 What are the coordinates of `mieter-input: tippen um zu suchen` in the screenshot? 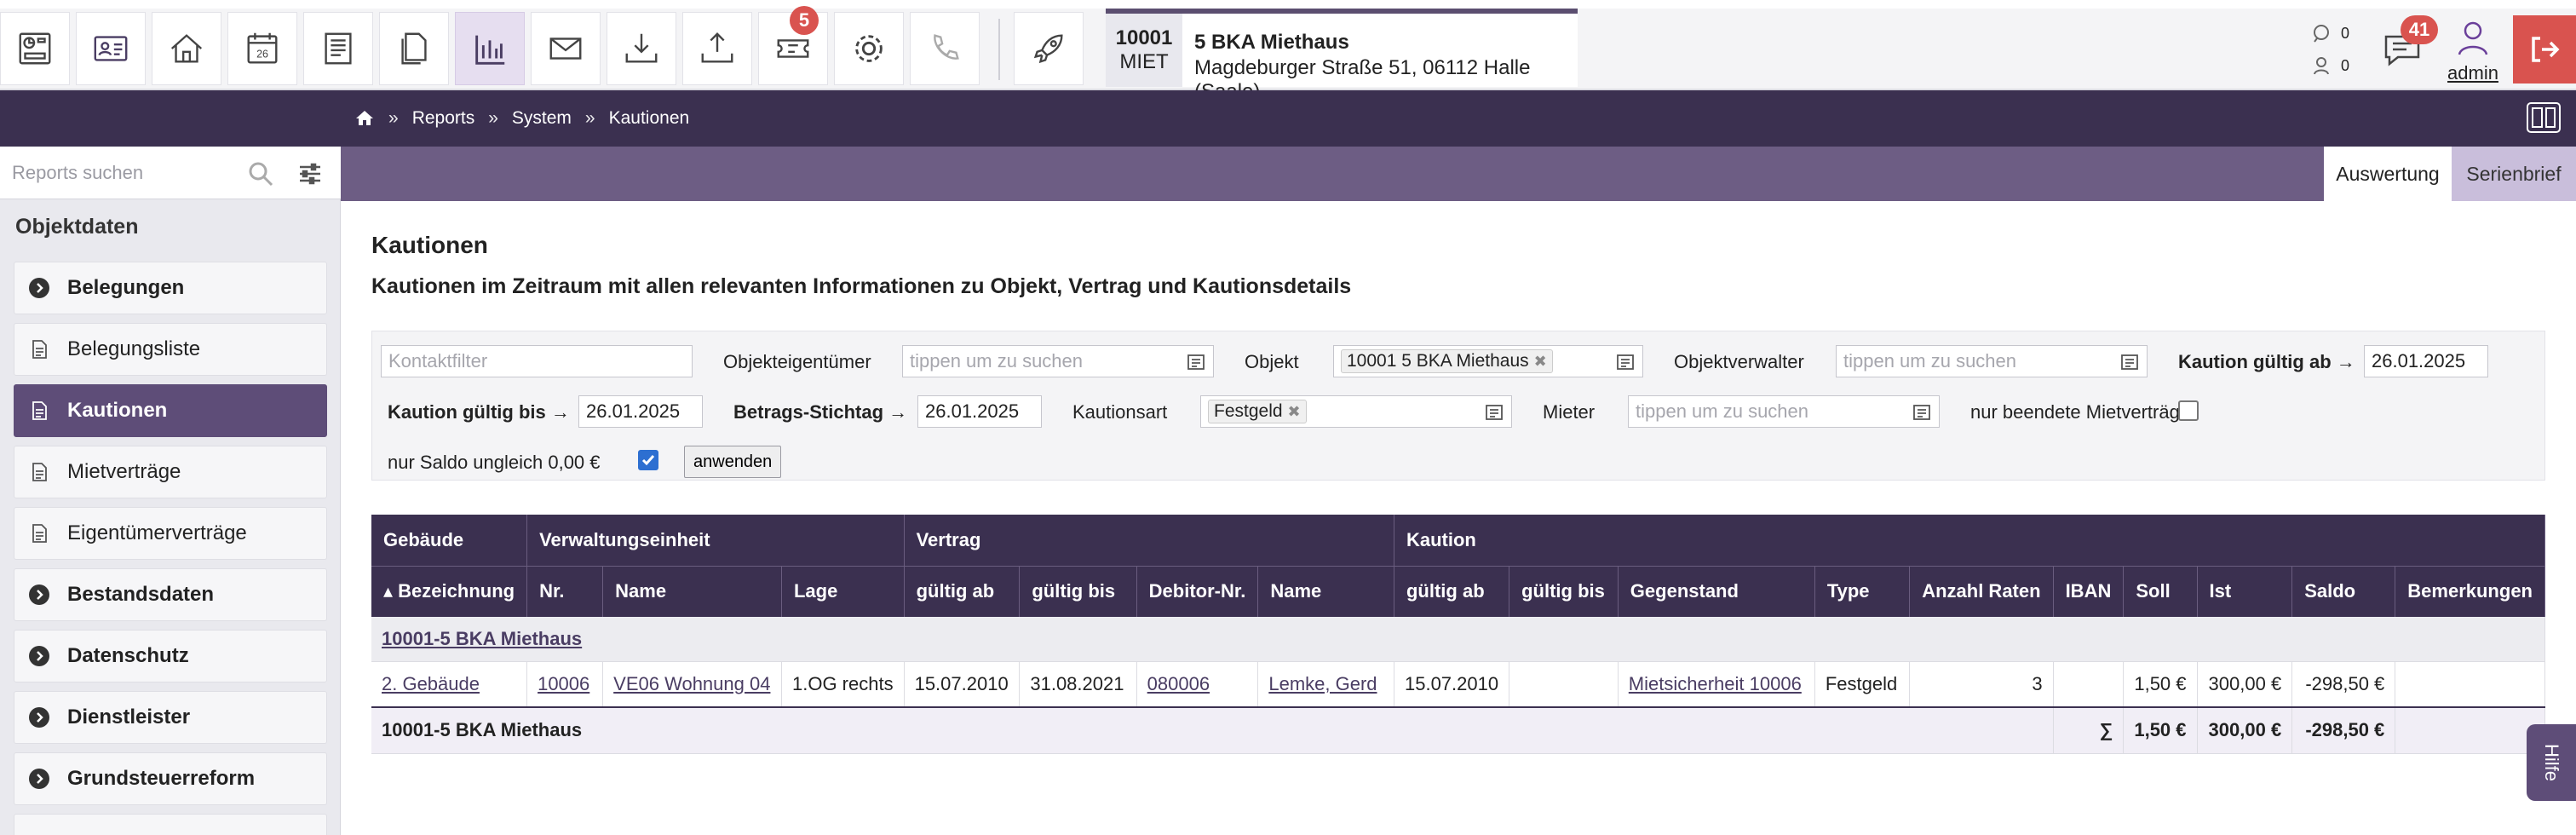 It's located at (1784, 411).